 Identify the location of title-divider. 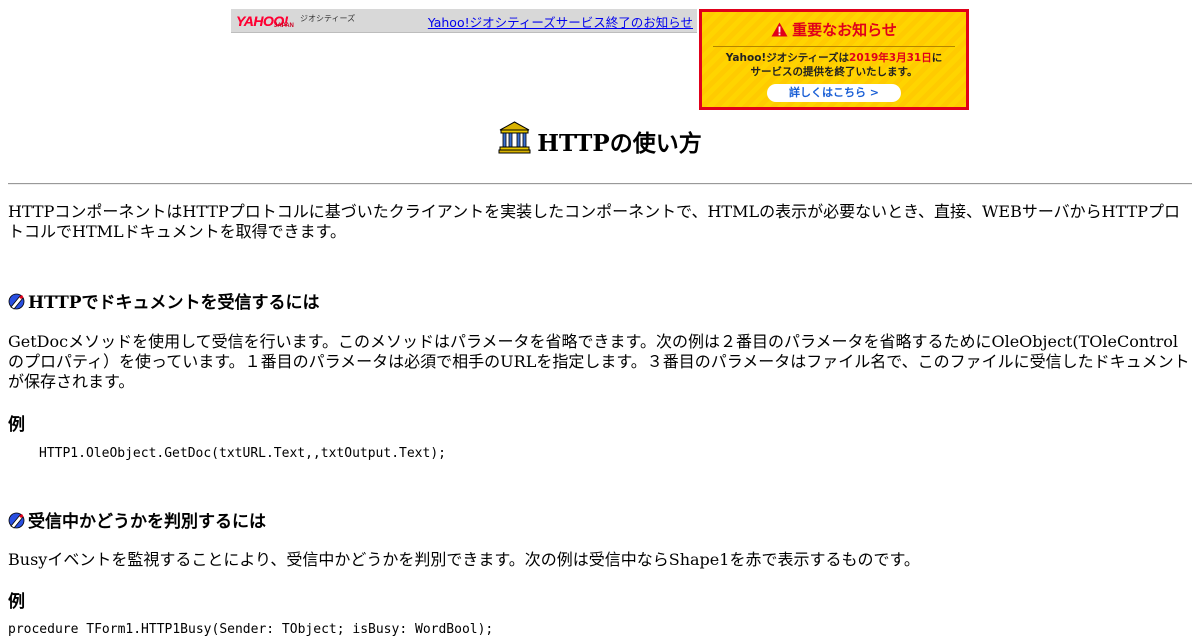
(600, 184).